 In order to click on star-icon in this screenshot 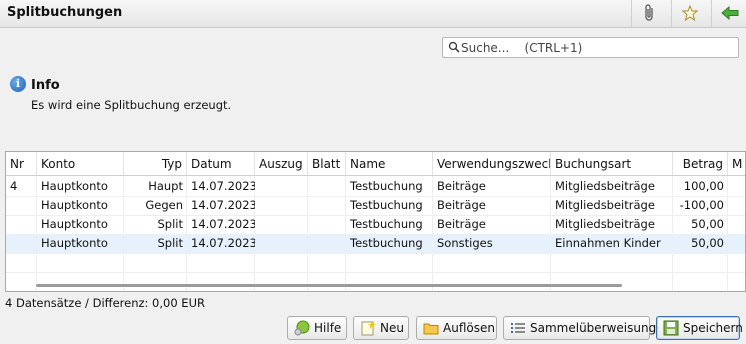, I will do `click(689, 14)`.